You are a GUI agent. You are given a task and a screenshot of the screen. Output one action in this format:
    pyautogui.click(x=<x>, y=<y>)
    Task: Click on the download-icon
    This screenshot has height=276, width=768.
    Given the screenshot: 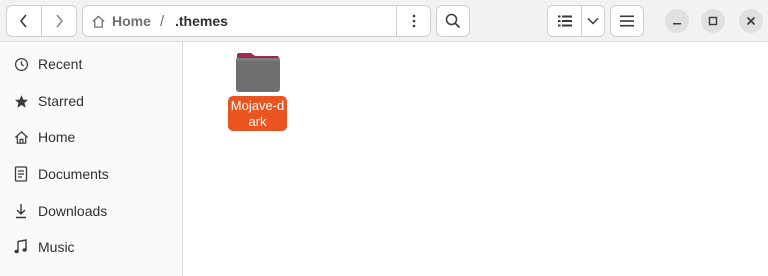 What is the action you would take?
    pyautogui.click(x=21, y=211)
    